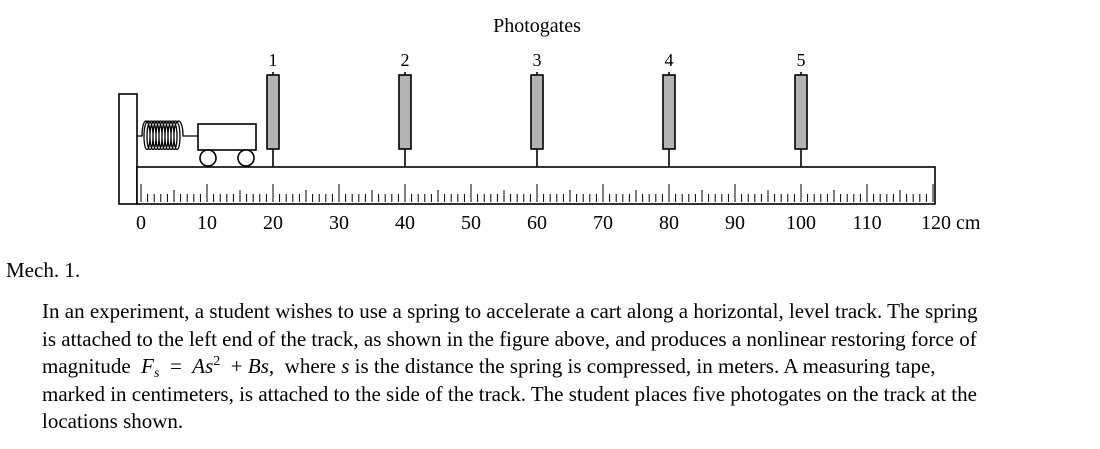 The height and width of the screenshot is (449, 1100). I want to click on eq-comma: ,, so click(271, 366).